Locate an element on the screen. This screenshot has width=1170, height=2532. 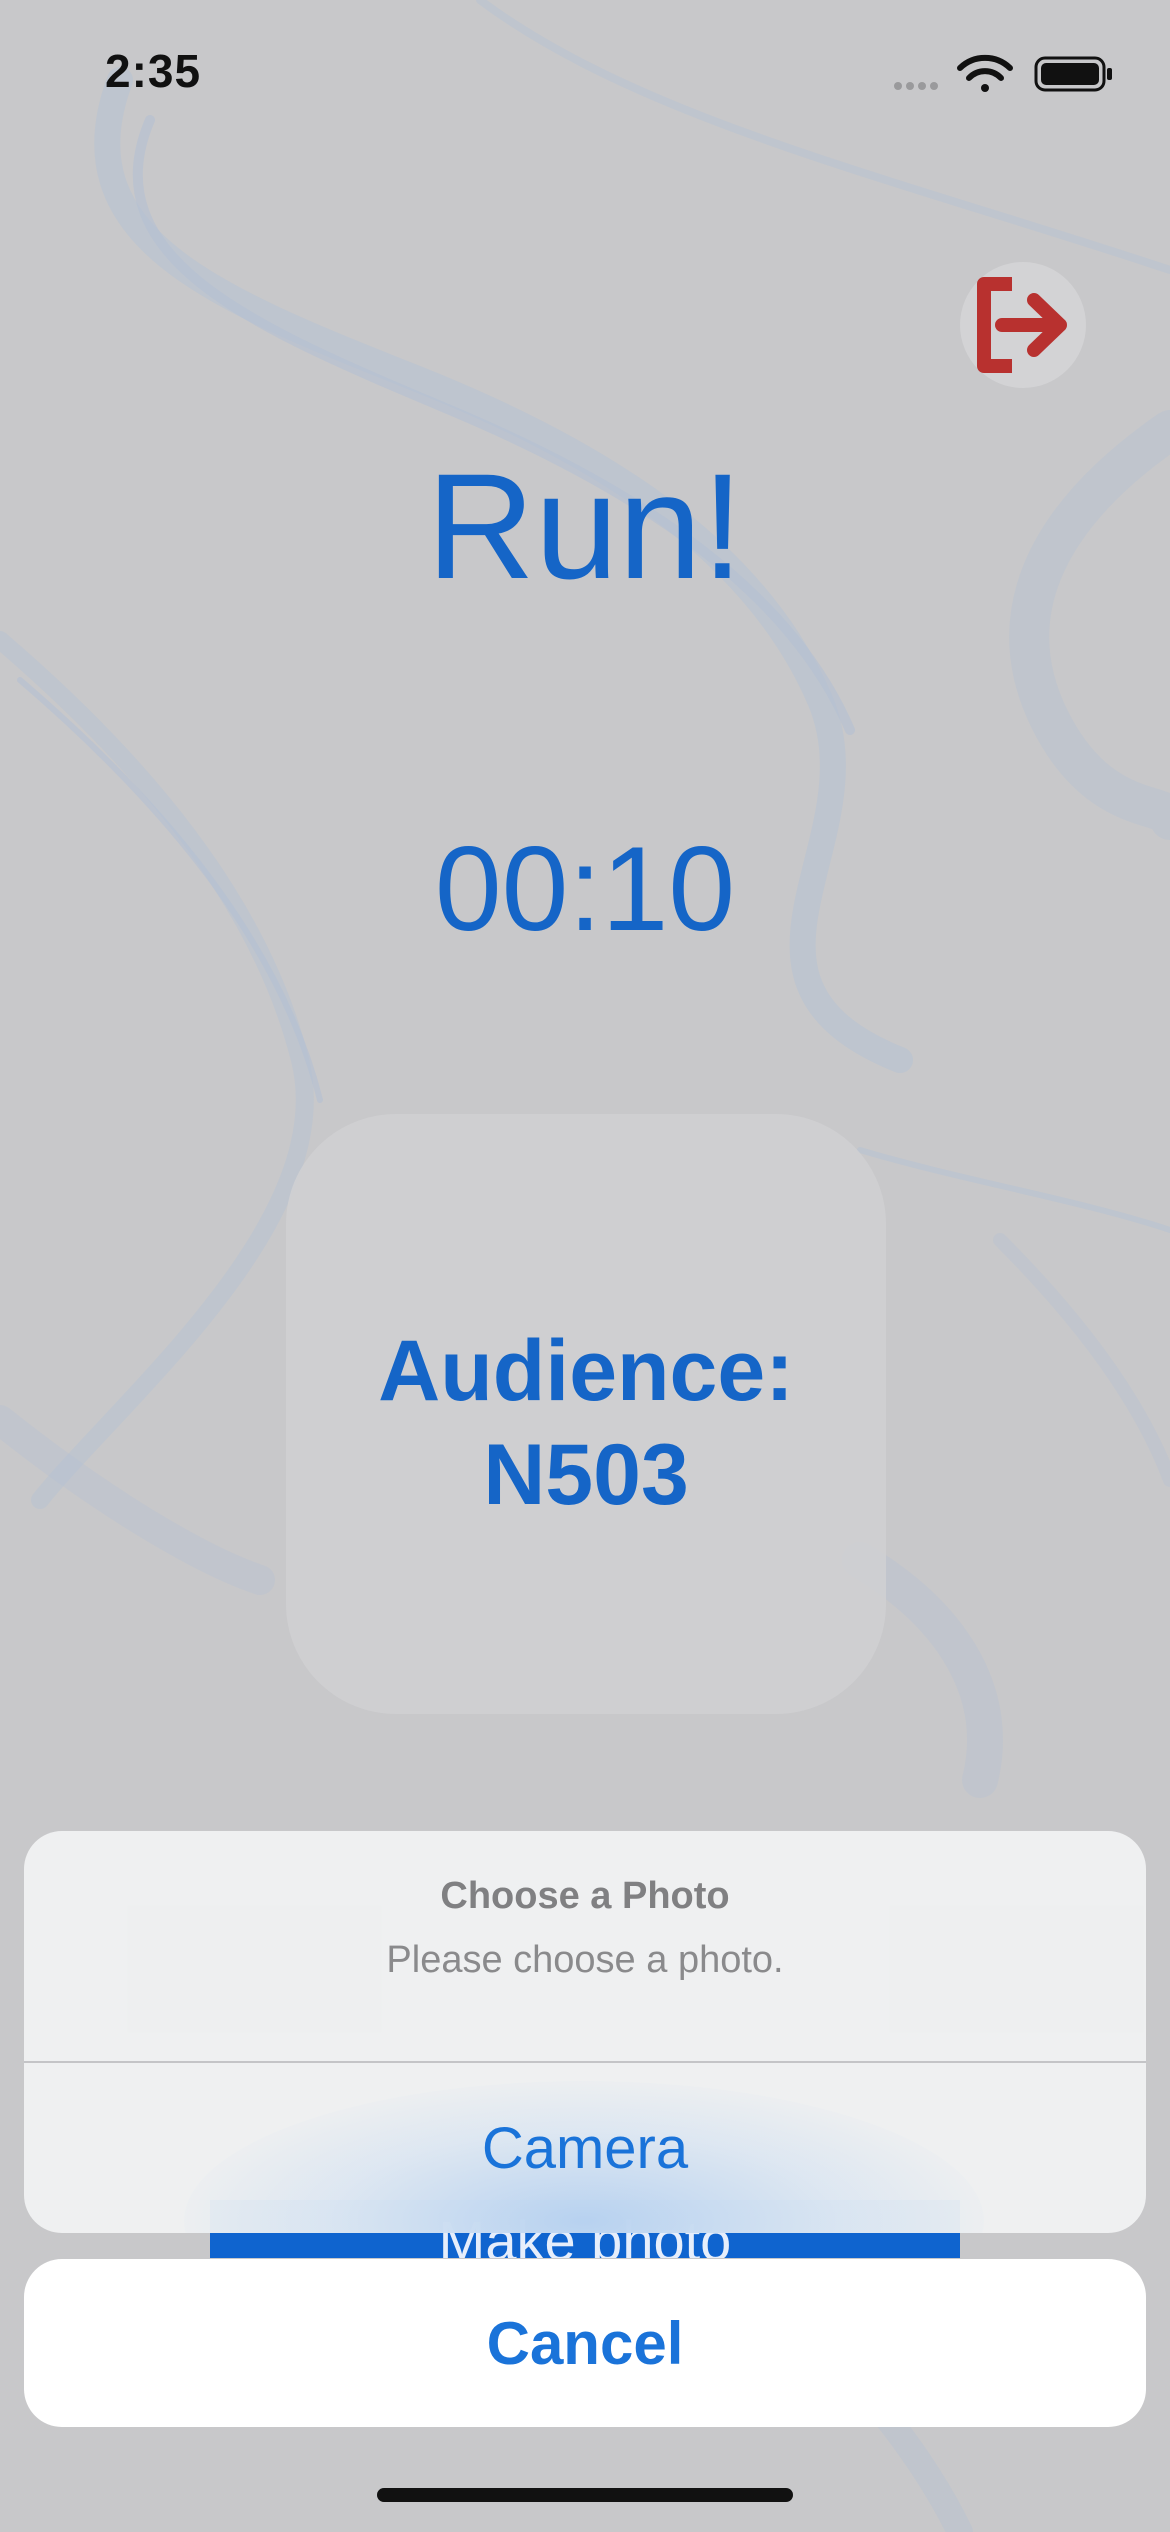
cancel-button: Cancel is located at coordinates (585, 2343).